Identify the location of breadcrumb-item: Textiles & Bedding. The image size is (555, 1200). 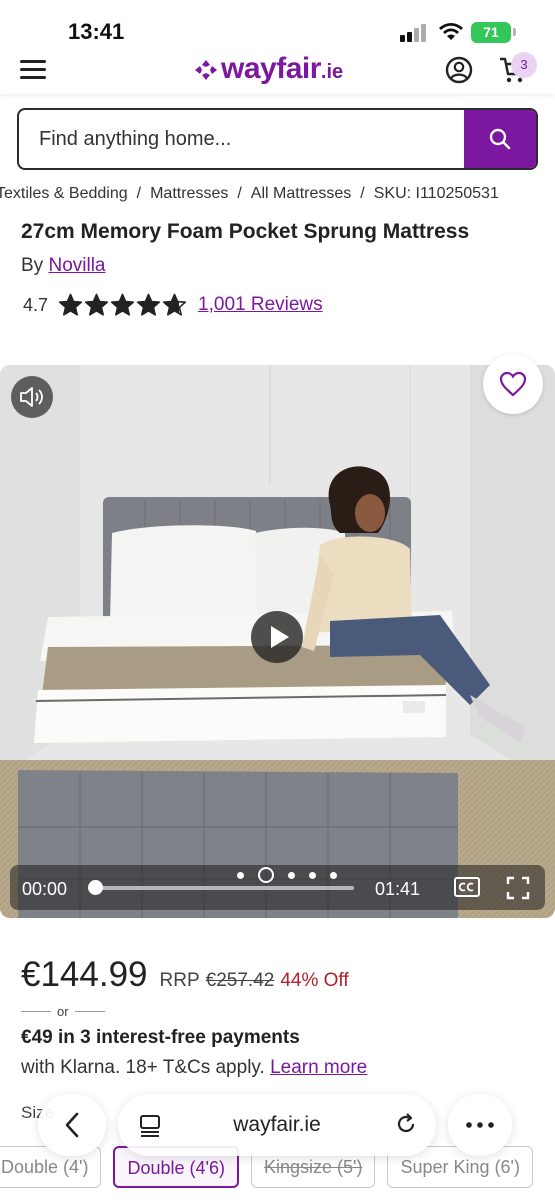
(64, 194).